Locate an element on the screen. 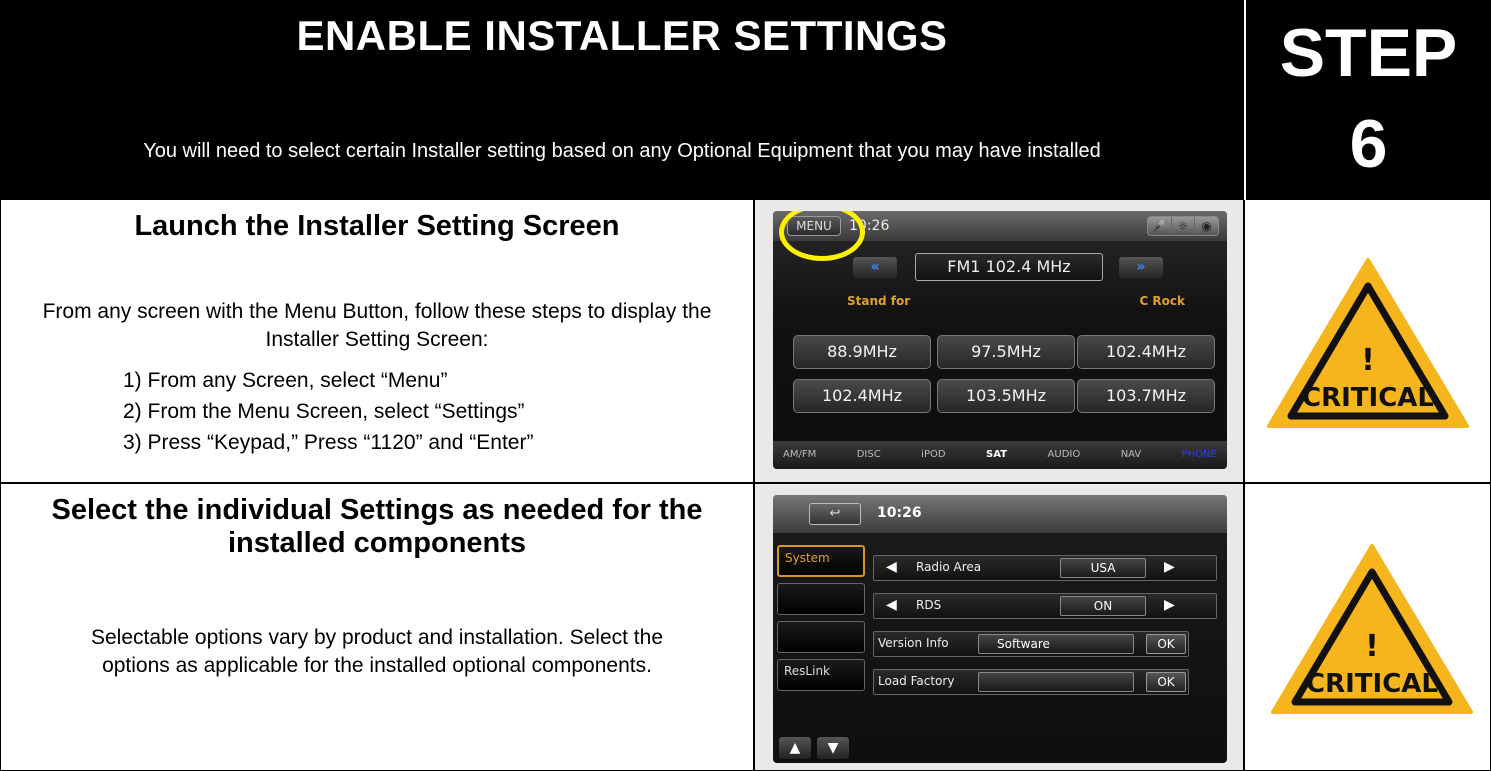  settings-top-bar: ↩ 10:26 is located at coordinates (1000, 514).